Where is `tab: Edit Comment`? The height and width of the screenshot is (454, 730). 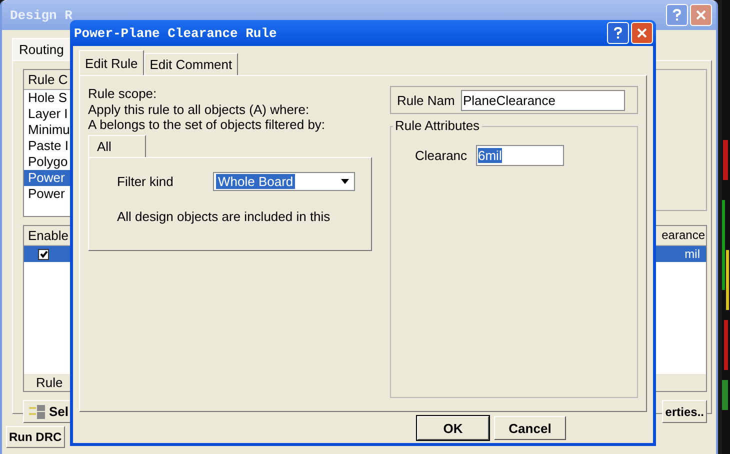
tab: Edit Comment is located at coordinates (191, 64).